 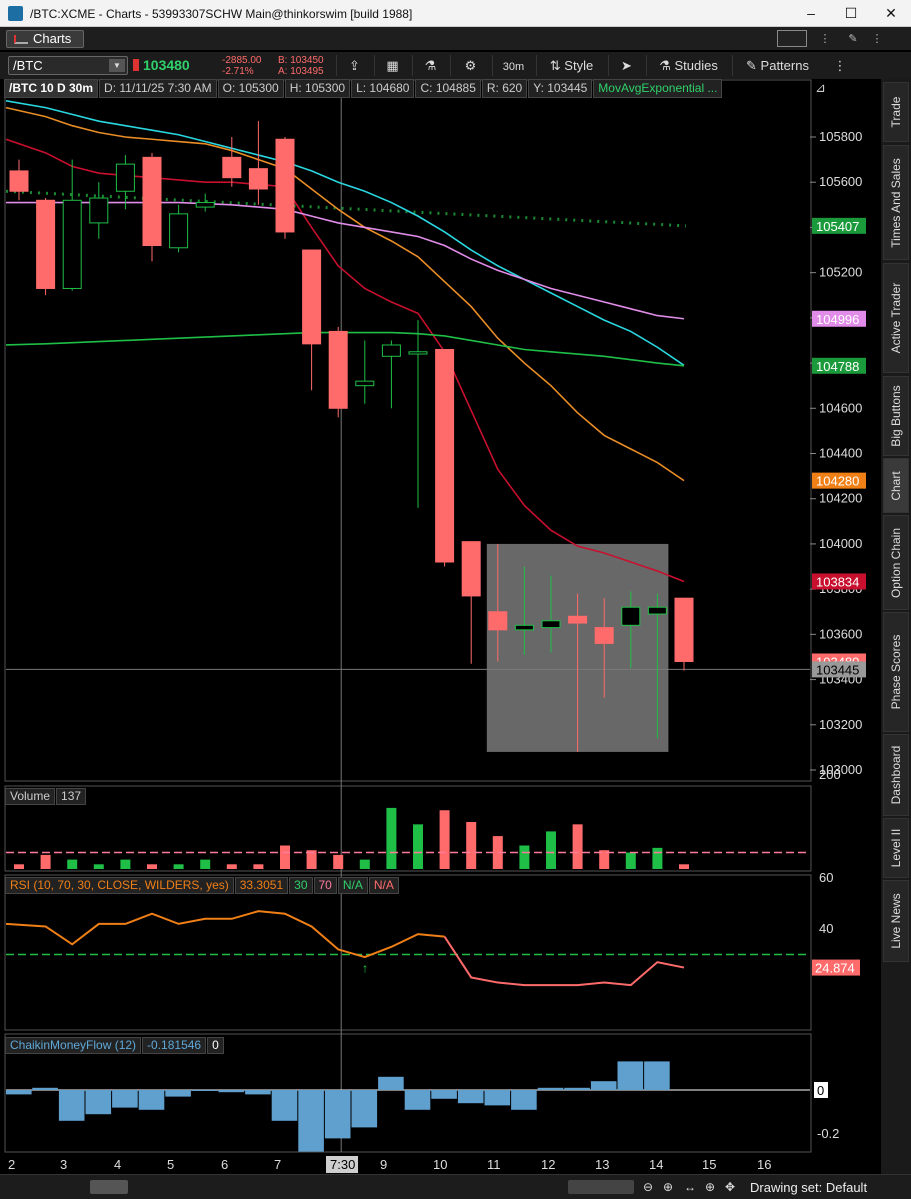 What do you see at coordinates (170, 1164) in the screenshot?
I see `time-tick-label: 5` at bounding box center [170, 1164].